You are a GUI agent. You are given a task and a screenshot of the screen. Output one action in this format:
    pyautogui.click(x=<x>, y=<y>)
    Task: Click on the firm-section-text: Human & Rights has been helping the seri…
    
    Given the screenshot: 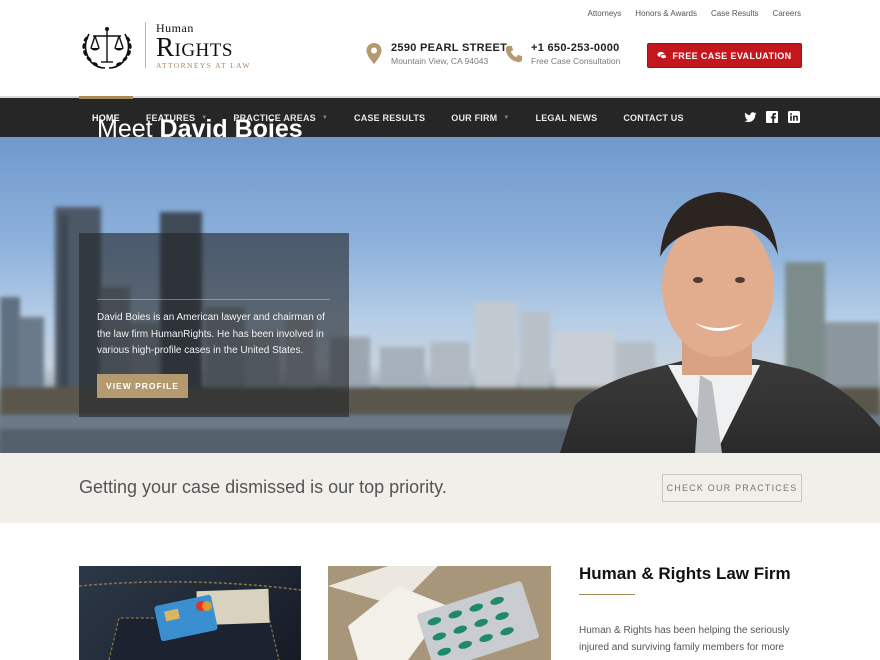 What is the action you would take?
    pyautogui.click(x=684, y=639)
    